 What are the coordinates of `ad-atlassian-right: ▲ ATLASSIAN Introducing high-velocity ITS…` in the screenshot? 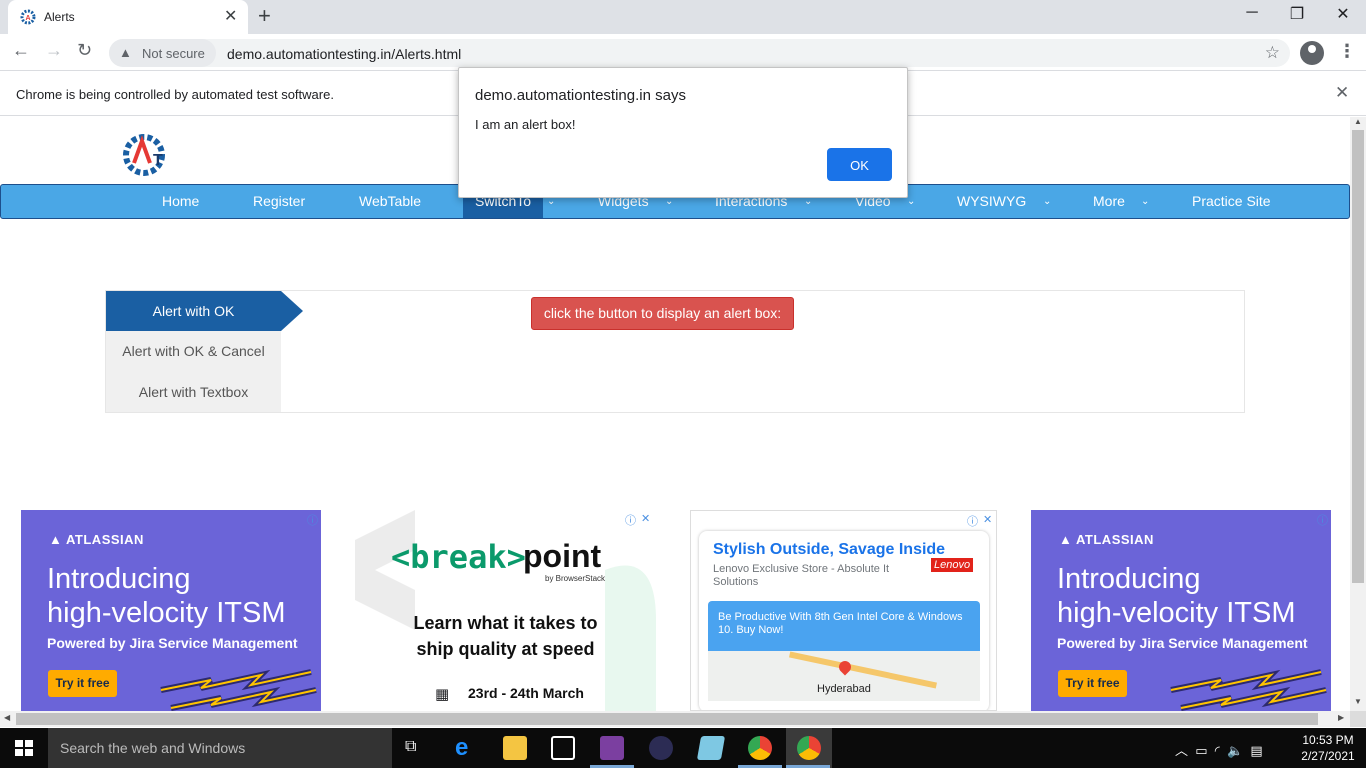 It's located at (1181, 610).